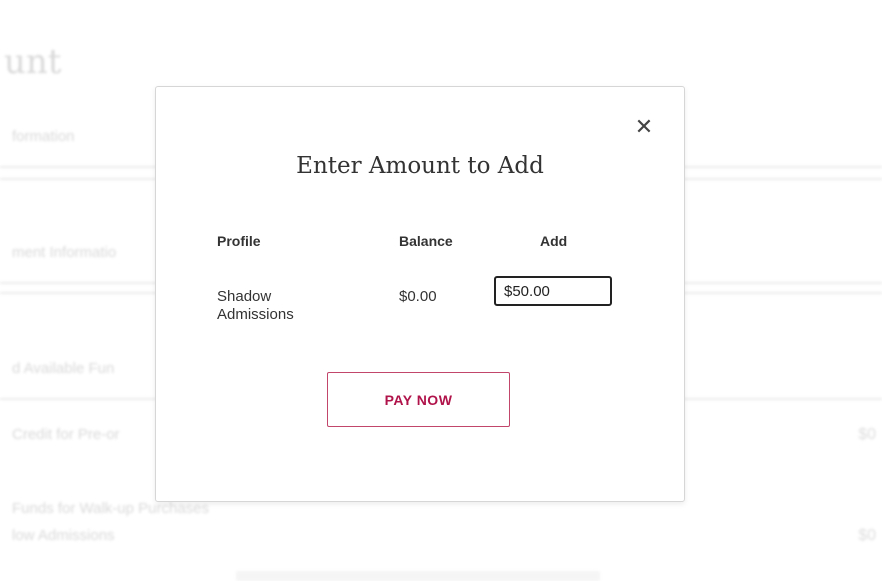 The width and height of the screenshot is (882, 581). I want to click on background-button, so click(418, 576).